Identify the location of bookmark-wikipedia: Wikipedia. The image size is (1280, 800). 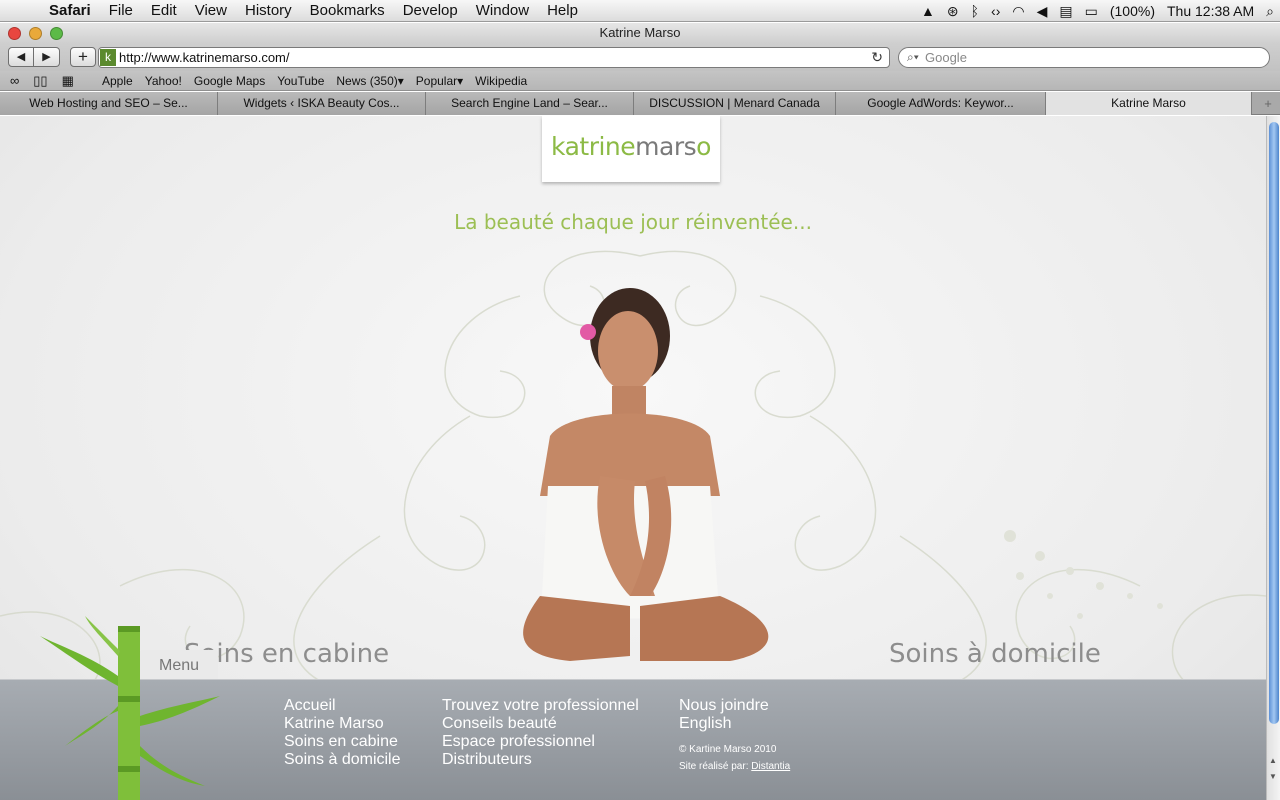
(501, 81).